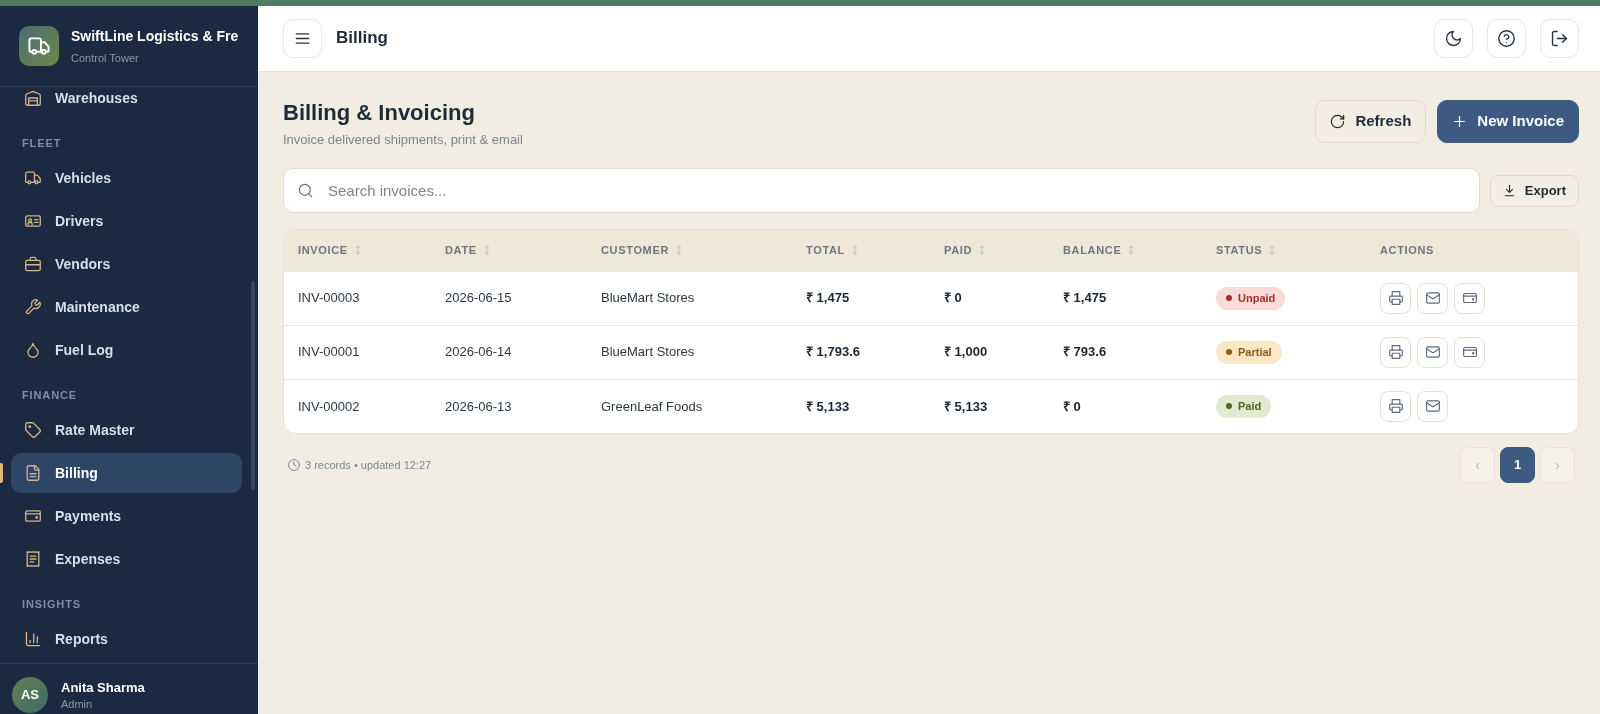  Describe the element at coordinates (689, 250) in the screenshot. I see `column-header: CUSTOMER` at that location.